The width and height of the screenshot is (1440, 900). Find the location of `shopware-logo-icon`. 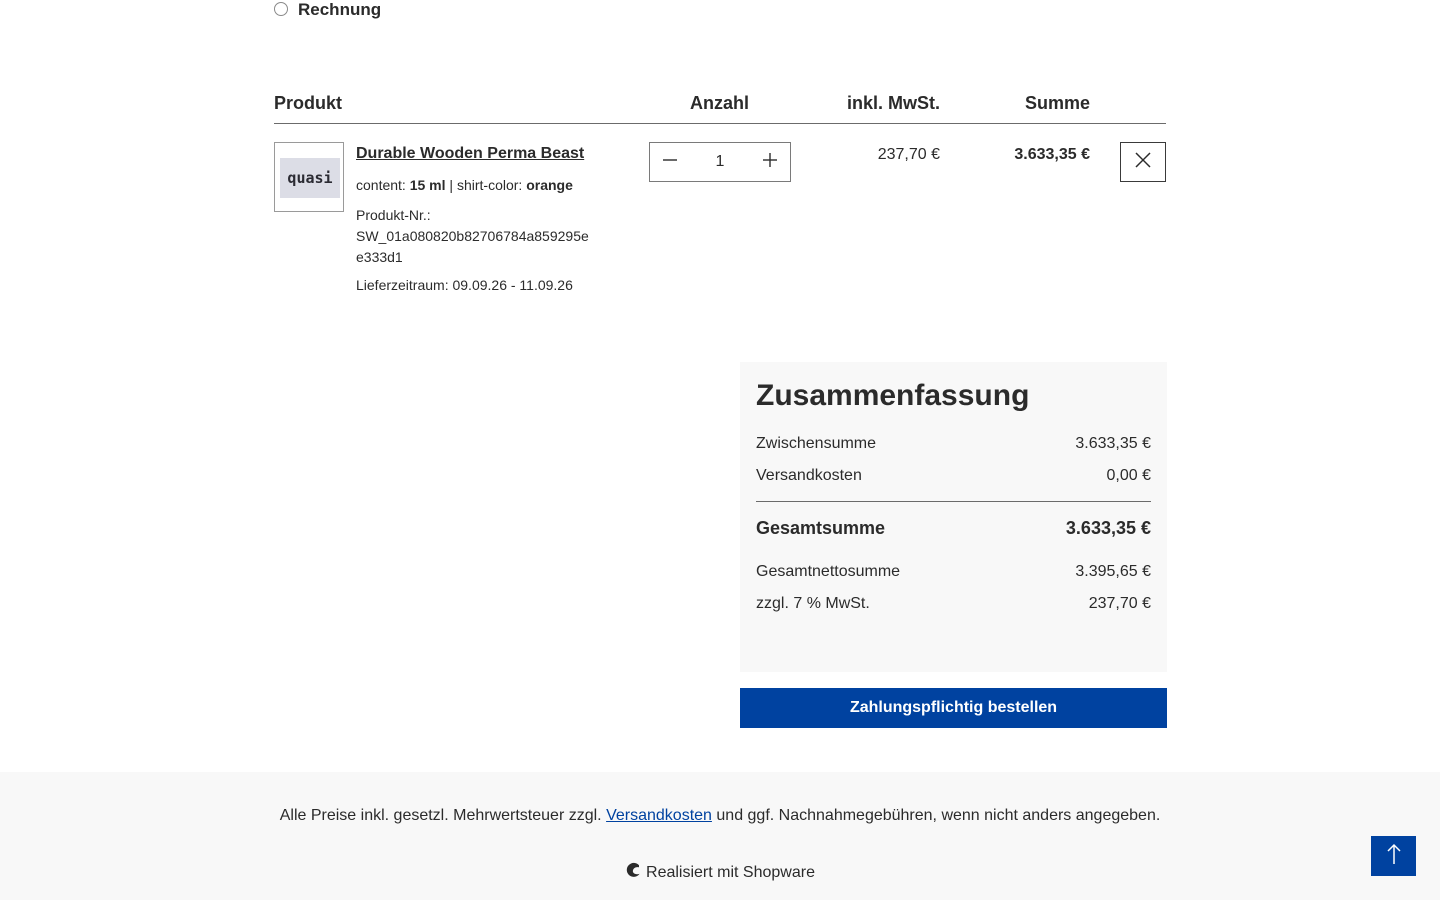

shopware-logo-icon is located at coordinates (633, 873).